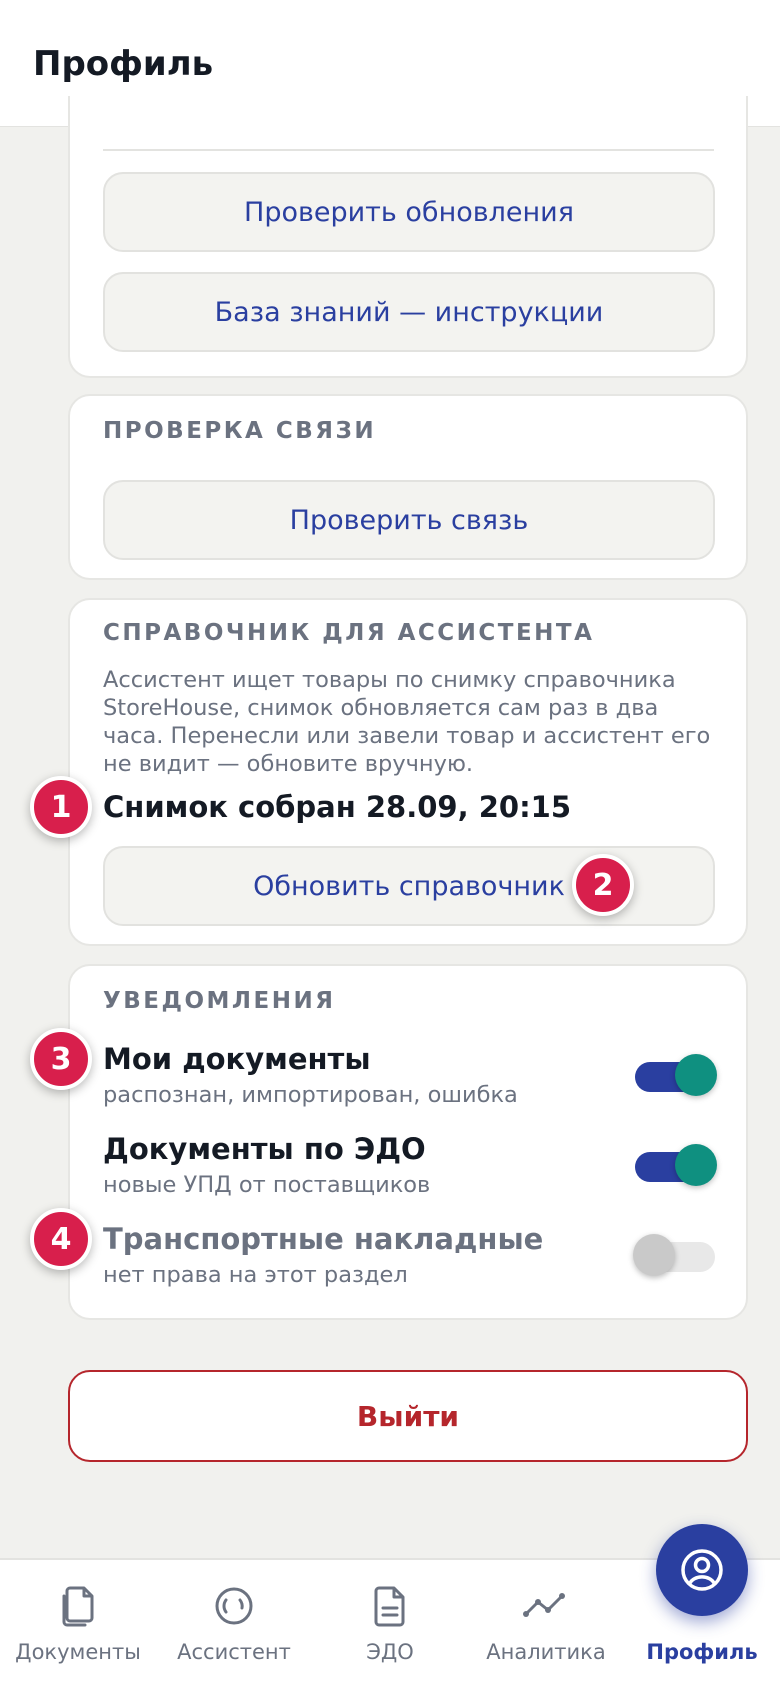 This screenshot has height=1688, width=780. What do you see at coordinates (310, 1095) in the screenshot?
I see `notif-my-documents-subtitle: распознан, импортирован, ошибка` at bounding box center [310, 1095].